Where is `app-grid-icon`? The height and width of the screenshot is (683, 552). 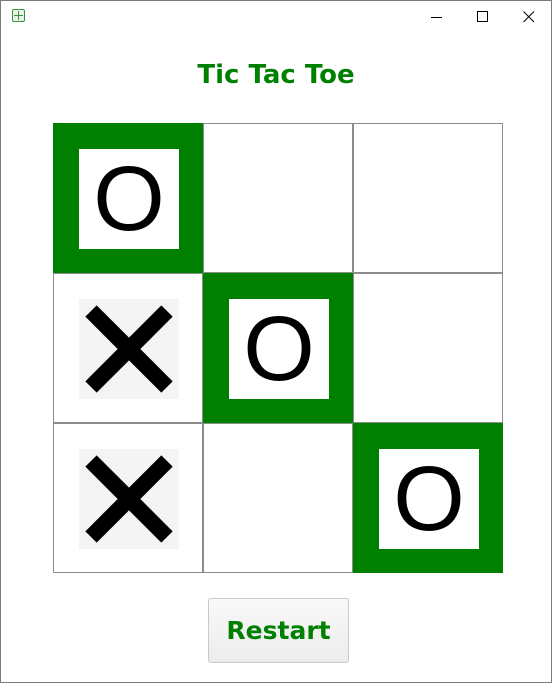
app-grid-icon is located at coordinates (18, 15).